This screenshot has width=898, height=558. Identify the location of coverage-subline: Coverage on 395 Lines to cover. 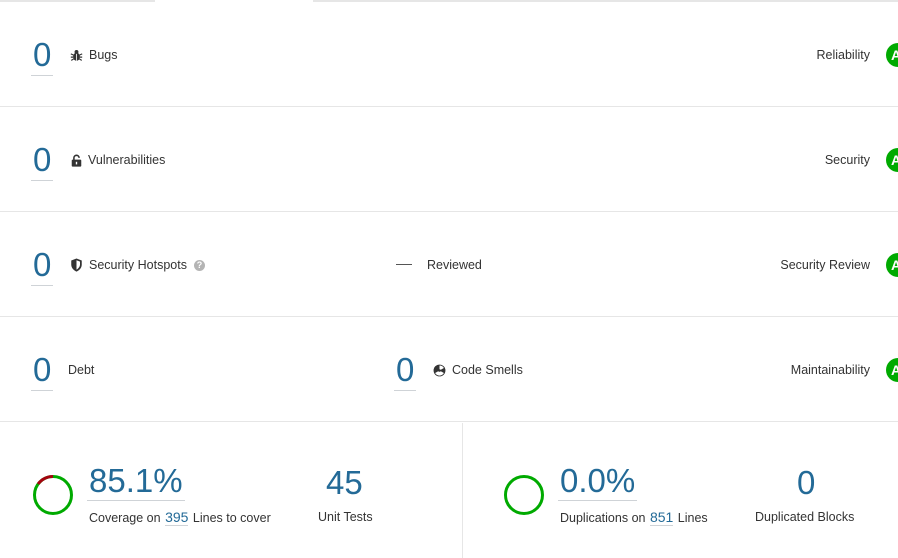
(180, 517).